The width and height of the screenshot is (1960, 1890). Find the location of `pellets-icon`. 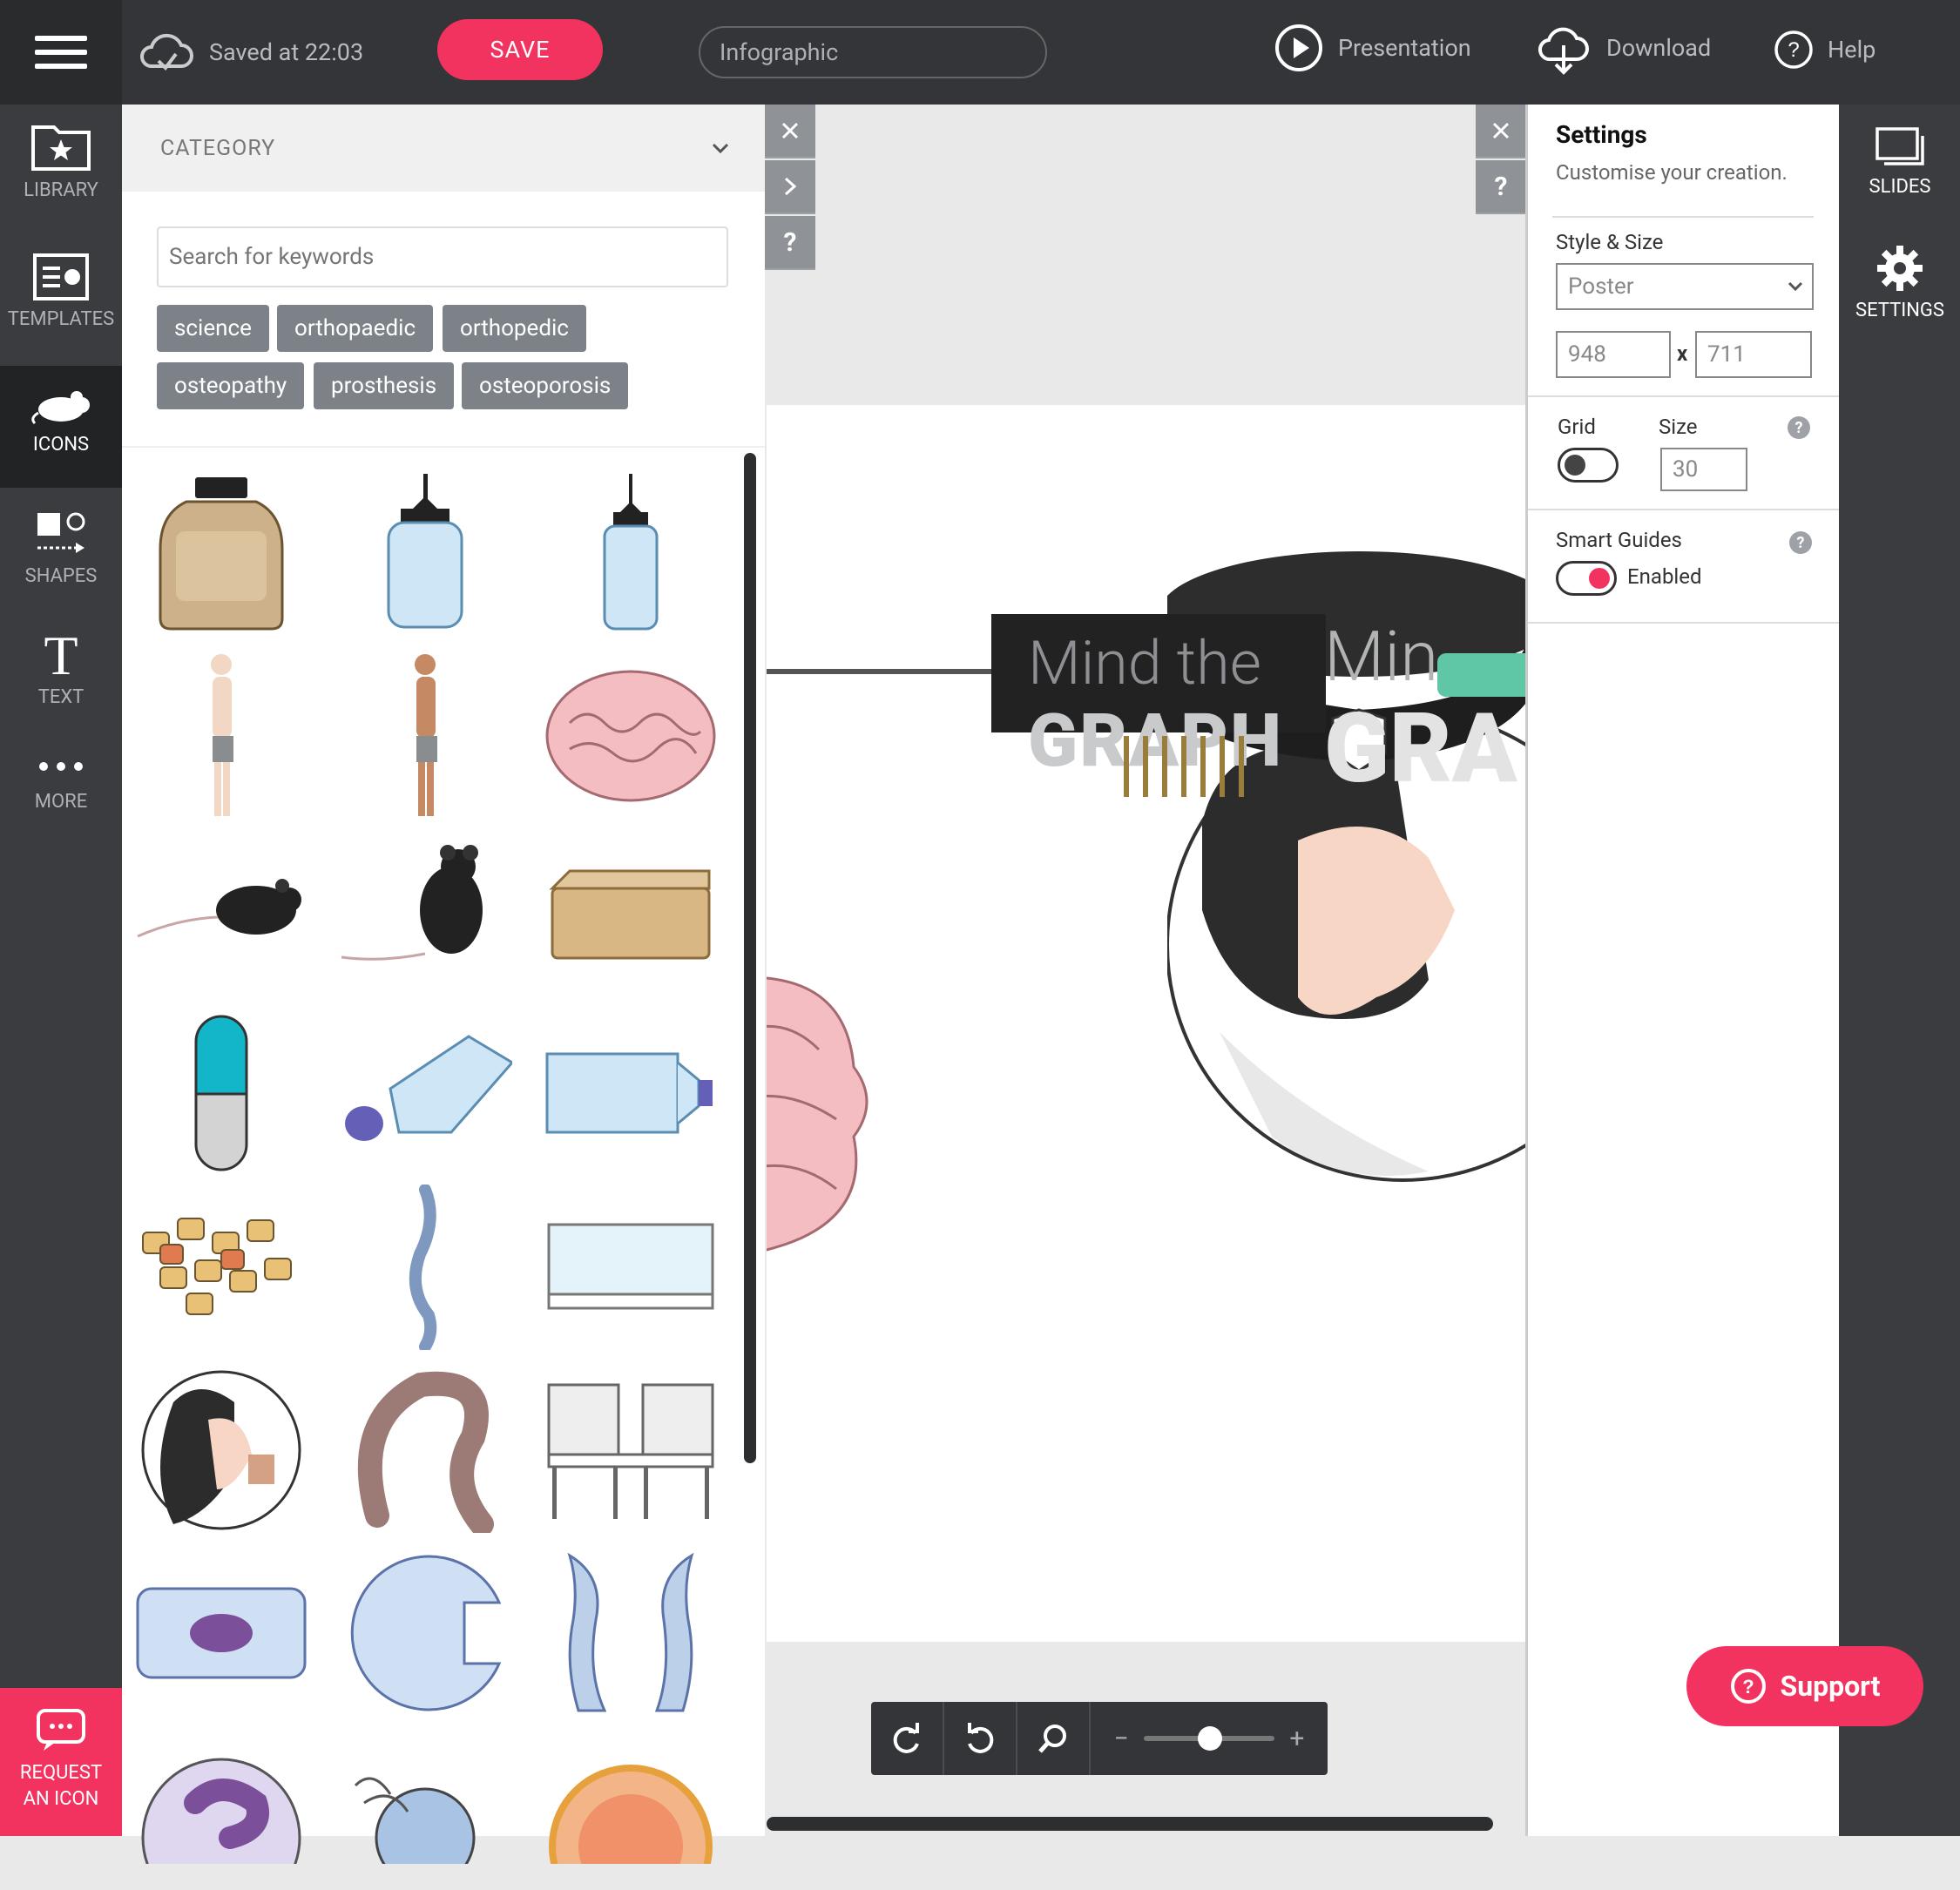

pellets-icon is located at coordinates (221, 1267).